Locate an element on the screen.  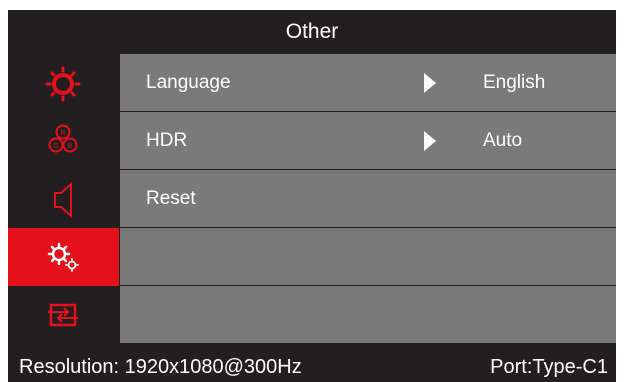
sidebar-item-other is located at coordinates (63, 257).